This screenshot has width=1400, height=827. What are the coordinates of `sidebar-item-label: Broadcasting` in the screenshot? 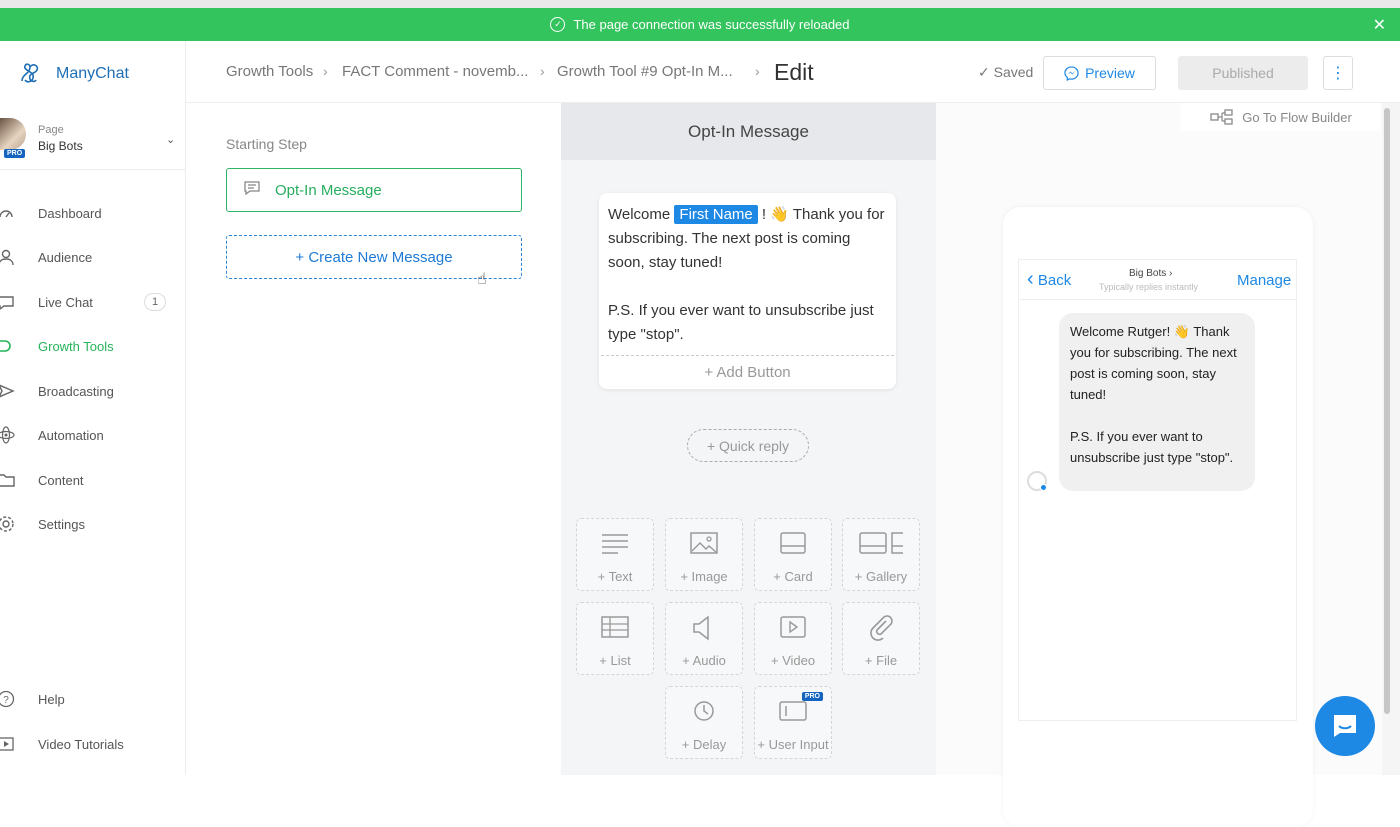 It's located at (76, 391).